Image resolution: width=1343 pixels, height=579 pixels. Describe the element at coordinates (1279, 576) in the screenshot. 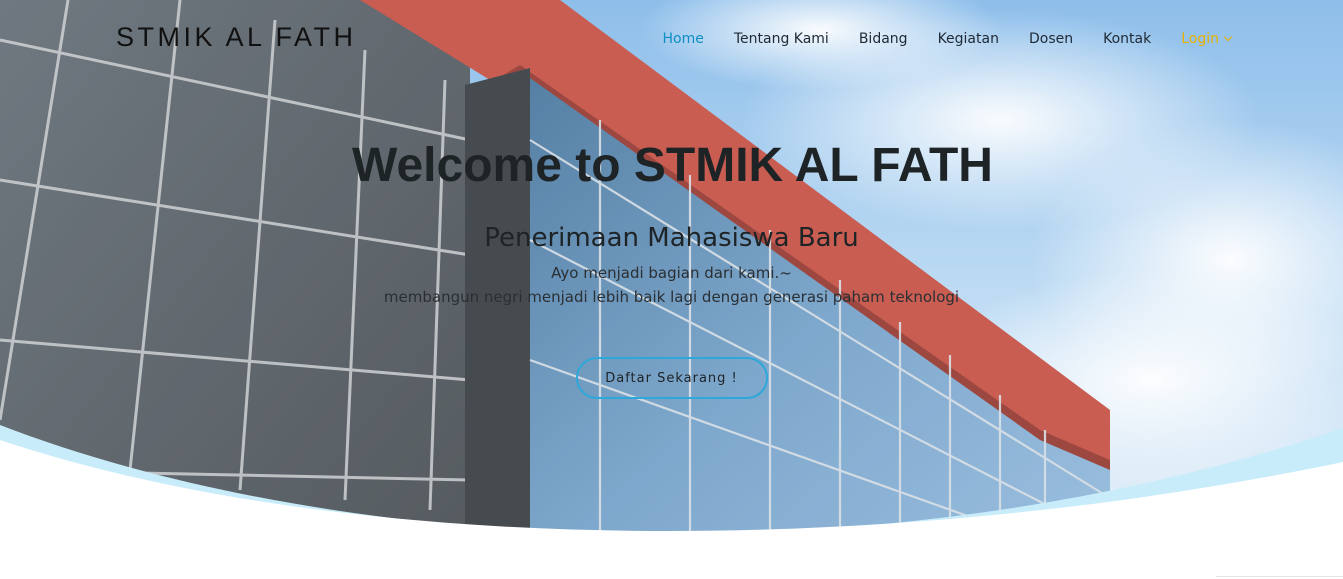

I see `divider` at that location.